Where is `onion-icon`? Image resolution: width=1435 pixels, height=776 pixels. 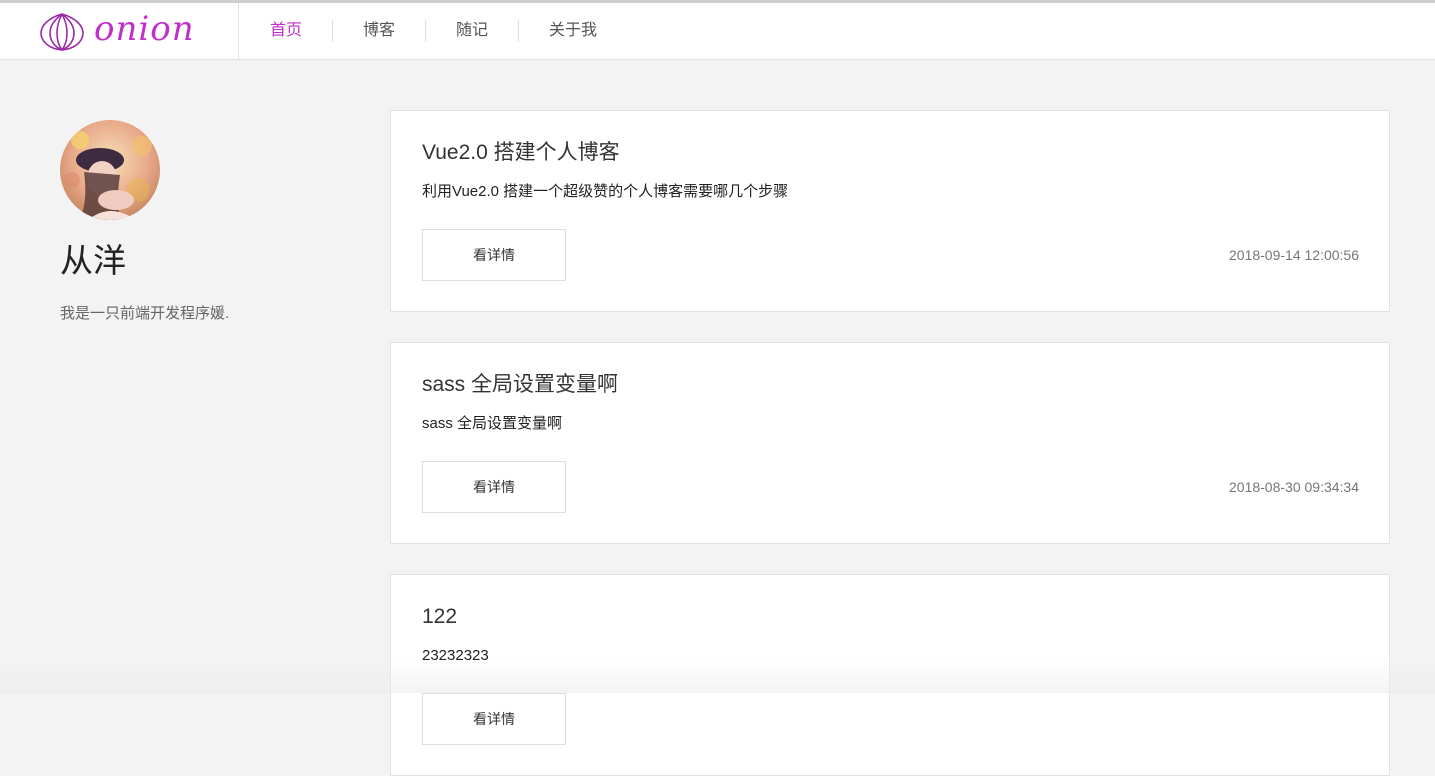 onion-icon is located at coordinates (62, 32).